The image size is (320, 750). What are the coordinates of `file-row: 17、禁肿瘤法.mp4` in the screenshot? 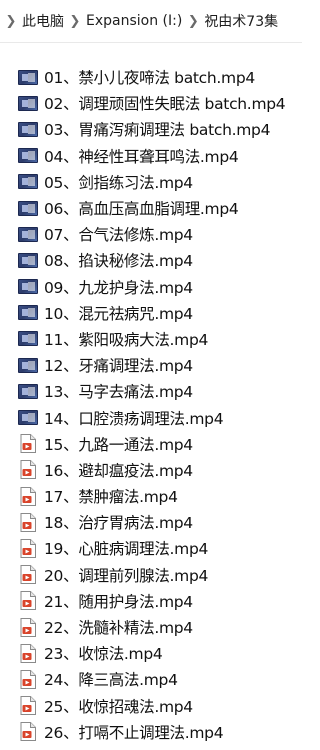 It's located at (151, 496).